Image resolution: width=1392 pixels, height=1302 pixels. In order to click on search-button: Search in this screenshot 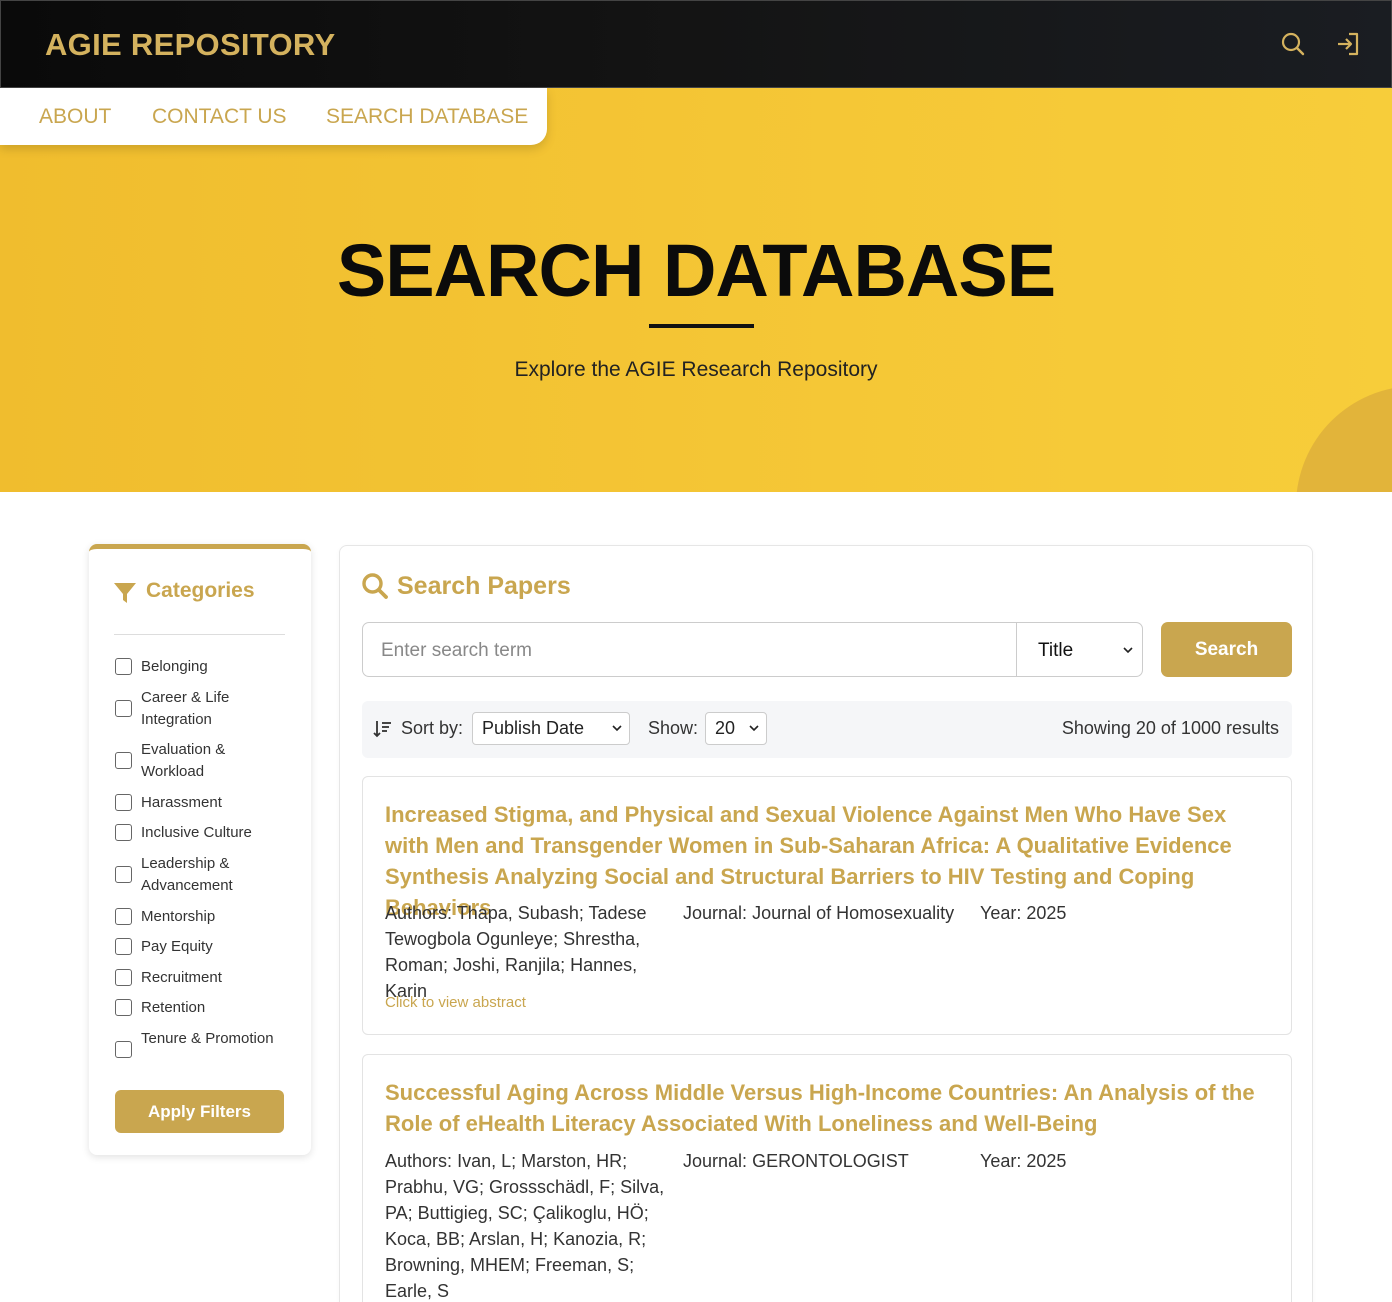, I will do `click(1226, 649)`.